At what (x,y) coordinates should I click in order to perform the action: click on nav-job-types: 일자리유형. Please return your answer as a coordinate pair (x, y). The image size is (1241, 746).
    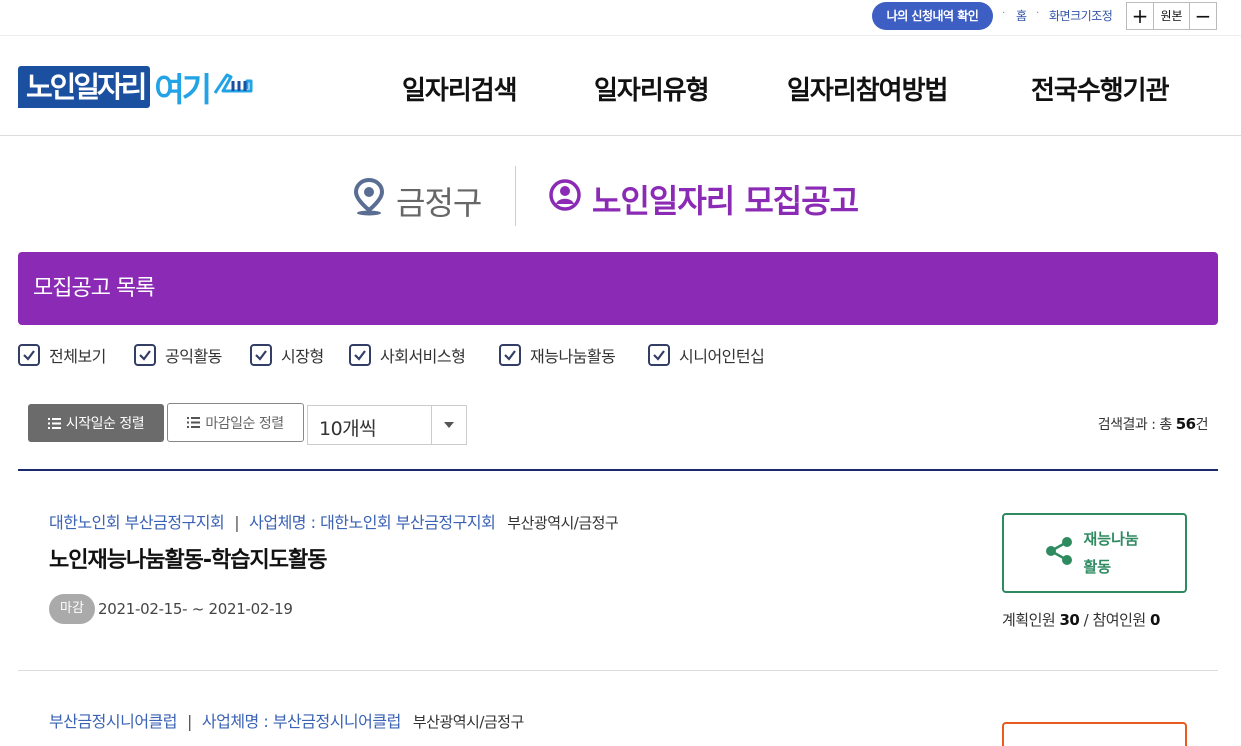
    Looking at the image, I should click on (652, 88).